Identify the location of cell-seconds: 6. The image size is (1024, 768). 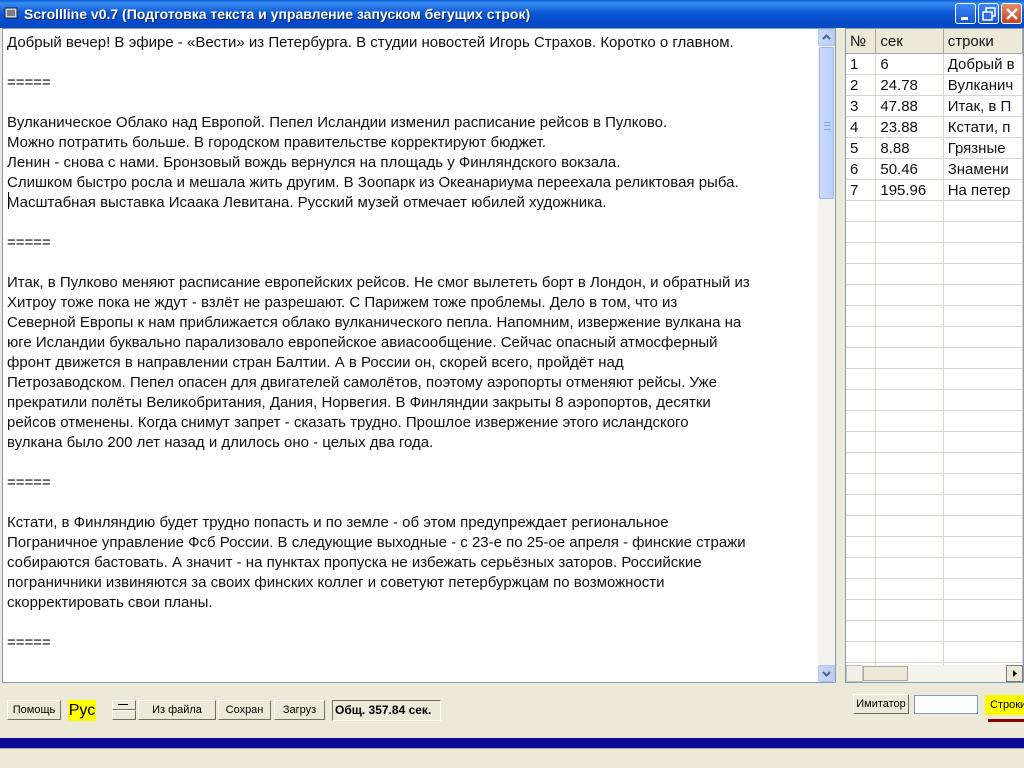
(909, 64).